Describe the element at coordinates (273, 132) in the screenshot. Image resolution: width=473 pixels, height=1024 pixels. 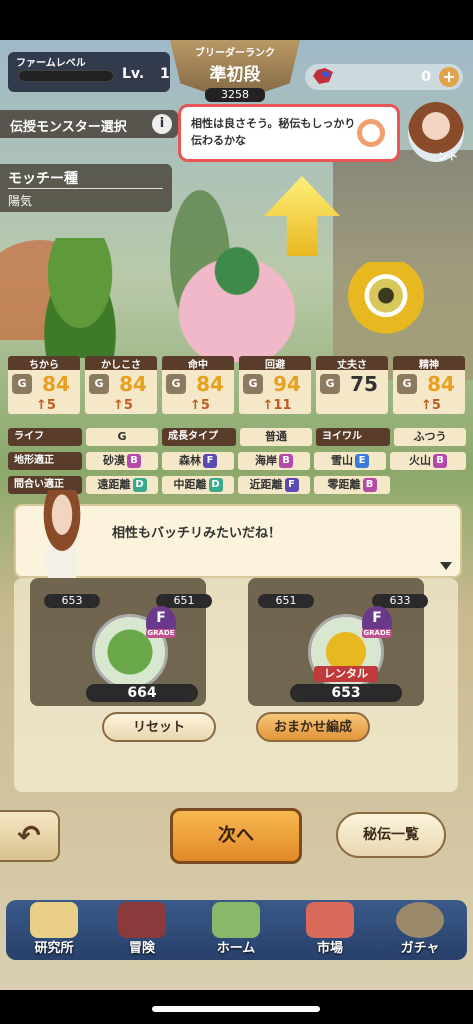
I see `compatibility-text: 相性は良さそう。秘伝もしっかり伝わるかな` at that location.